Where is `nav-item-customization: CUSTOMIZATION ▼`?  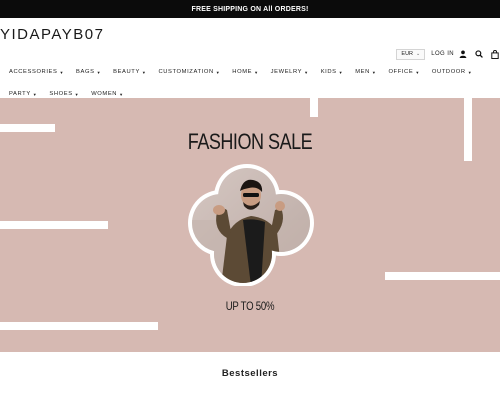
nav-item-customization: CUSTOMIZATION ▼ is located at coordinates (189, 72).